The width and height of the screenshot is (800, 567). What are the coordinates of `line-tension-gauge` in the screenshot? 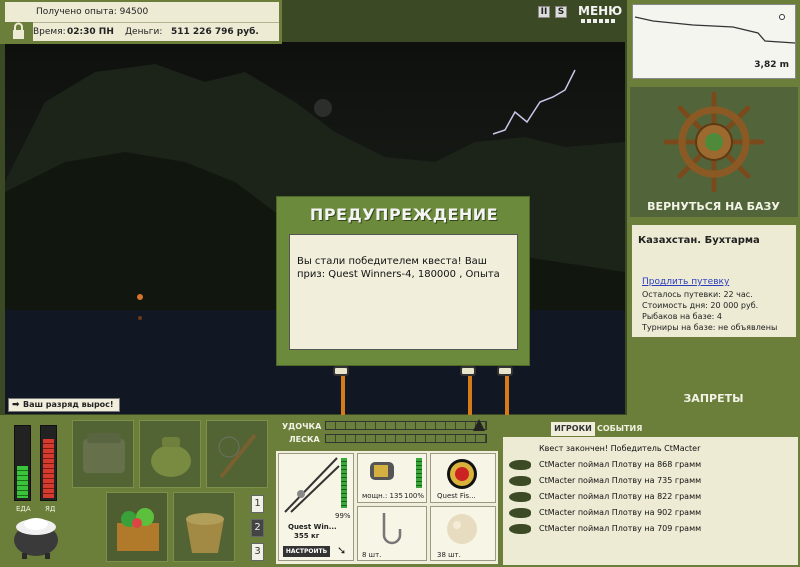 It's located at (406, 438).